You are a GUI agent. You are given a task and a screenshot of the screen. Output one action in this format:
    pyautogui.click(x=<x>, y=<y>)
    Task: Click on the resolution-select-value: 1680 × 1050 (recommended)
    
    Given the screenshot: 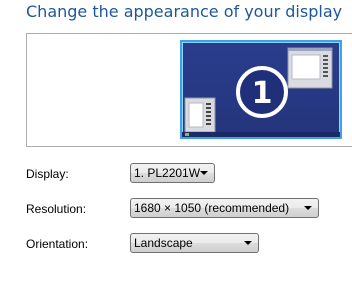 What is the action you would take?
    pyautogui.click(x=212, y=208)
    